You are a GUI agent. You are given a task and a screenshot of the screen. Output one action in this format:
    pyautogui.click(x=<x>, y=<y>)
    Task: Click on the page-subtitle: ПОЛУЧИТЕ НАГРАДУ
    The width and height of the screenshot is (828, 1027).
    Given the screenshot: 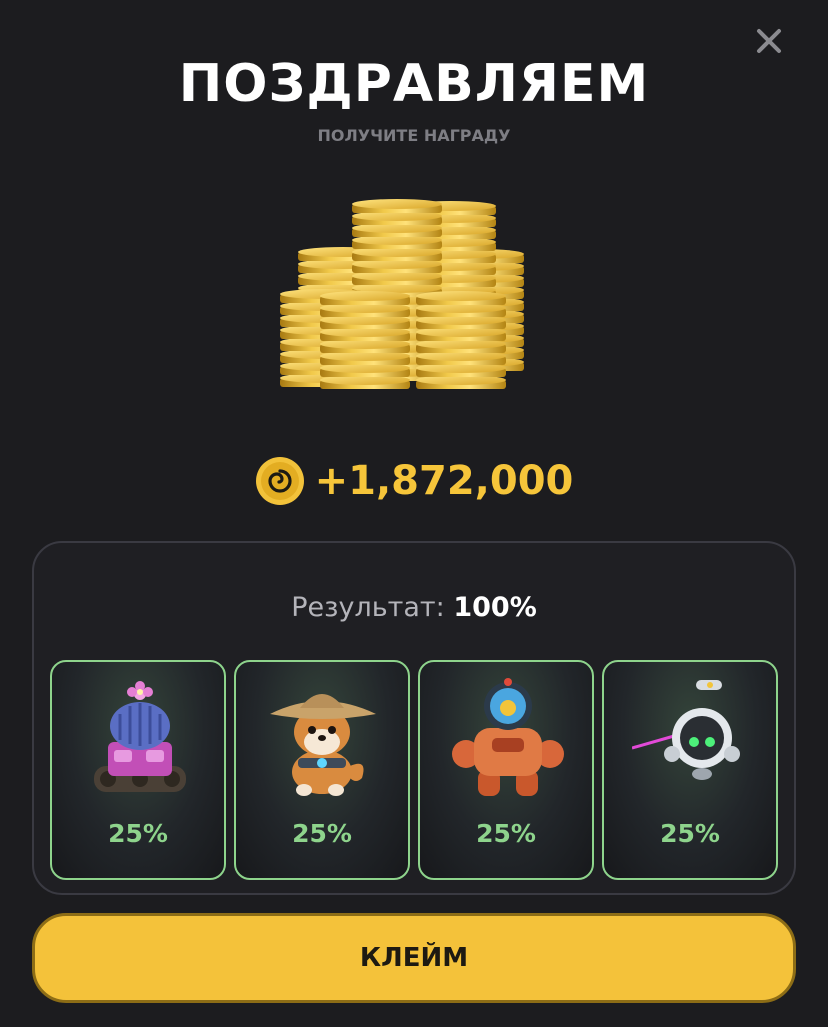 What is the action you would take?
    pyautogui.click(x=414, y=135)
    